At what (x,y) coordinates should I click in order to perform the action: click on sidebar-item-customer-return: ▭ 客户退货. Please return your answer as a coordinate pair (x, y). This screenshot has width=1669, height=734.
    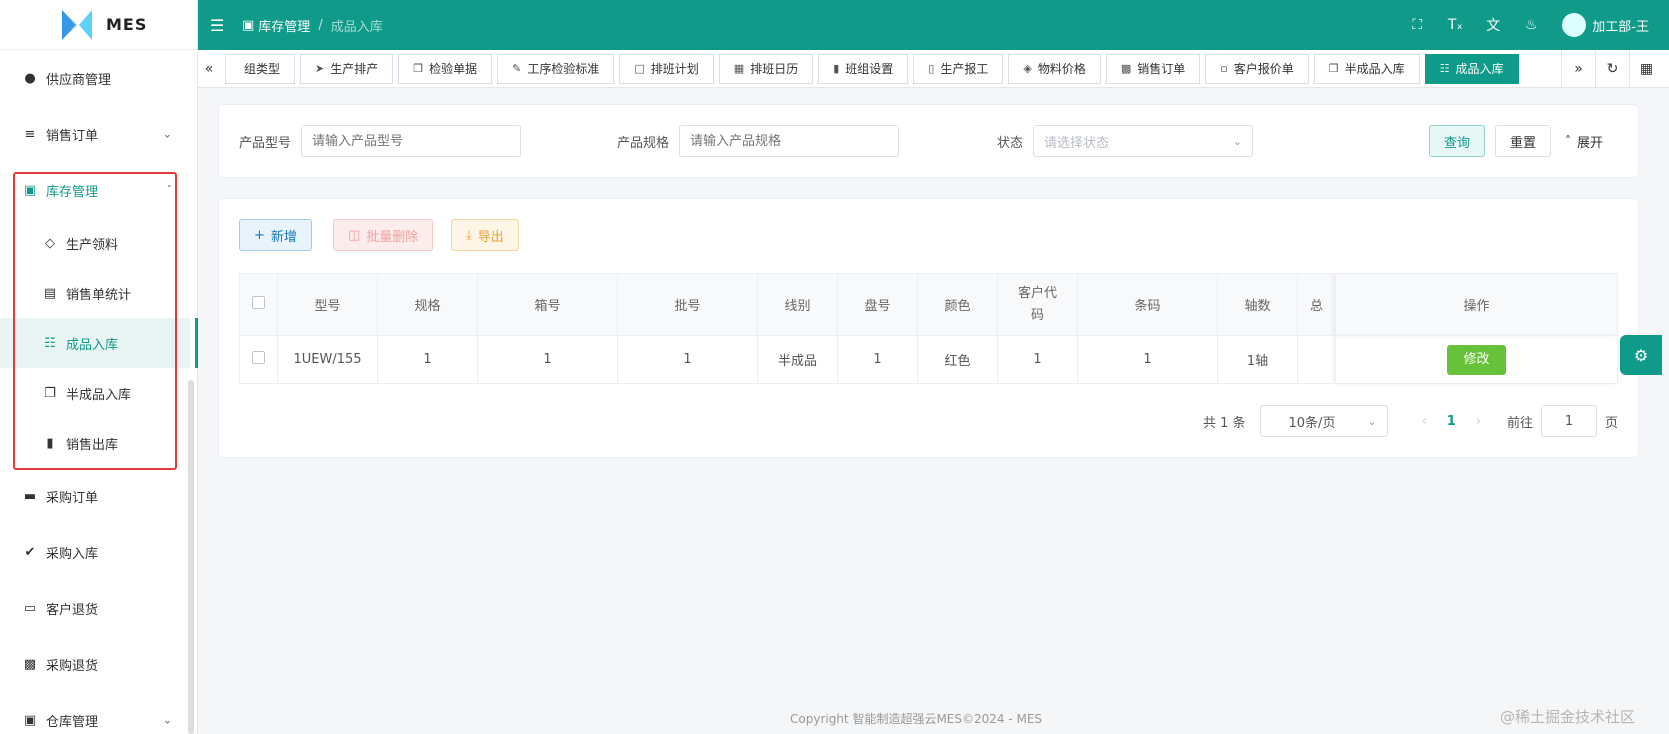
    Looking at the image, I should click on (95, 608).